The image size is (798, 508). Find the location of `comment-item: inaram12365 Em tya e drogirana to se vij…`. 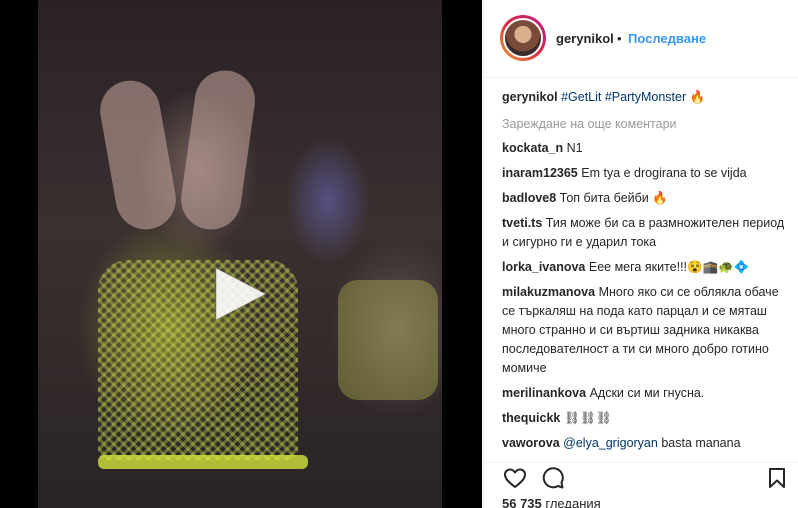

comment-item: inaram12365 Em tya e drogirana to se vij… is located at coordinates (647, 173).